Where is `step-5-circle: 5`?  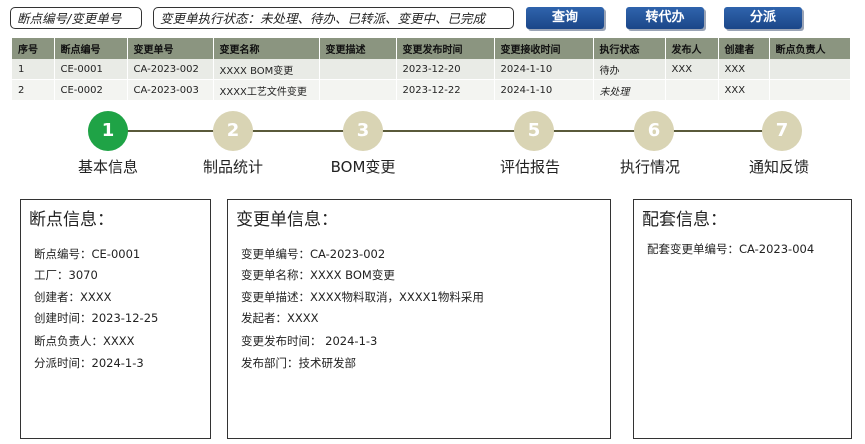 step-5-circle: 5 is located at coordinates (534, 131).